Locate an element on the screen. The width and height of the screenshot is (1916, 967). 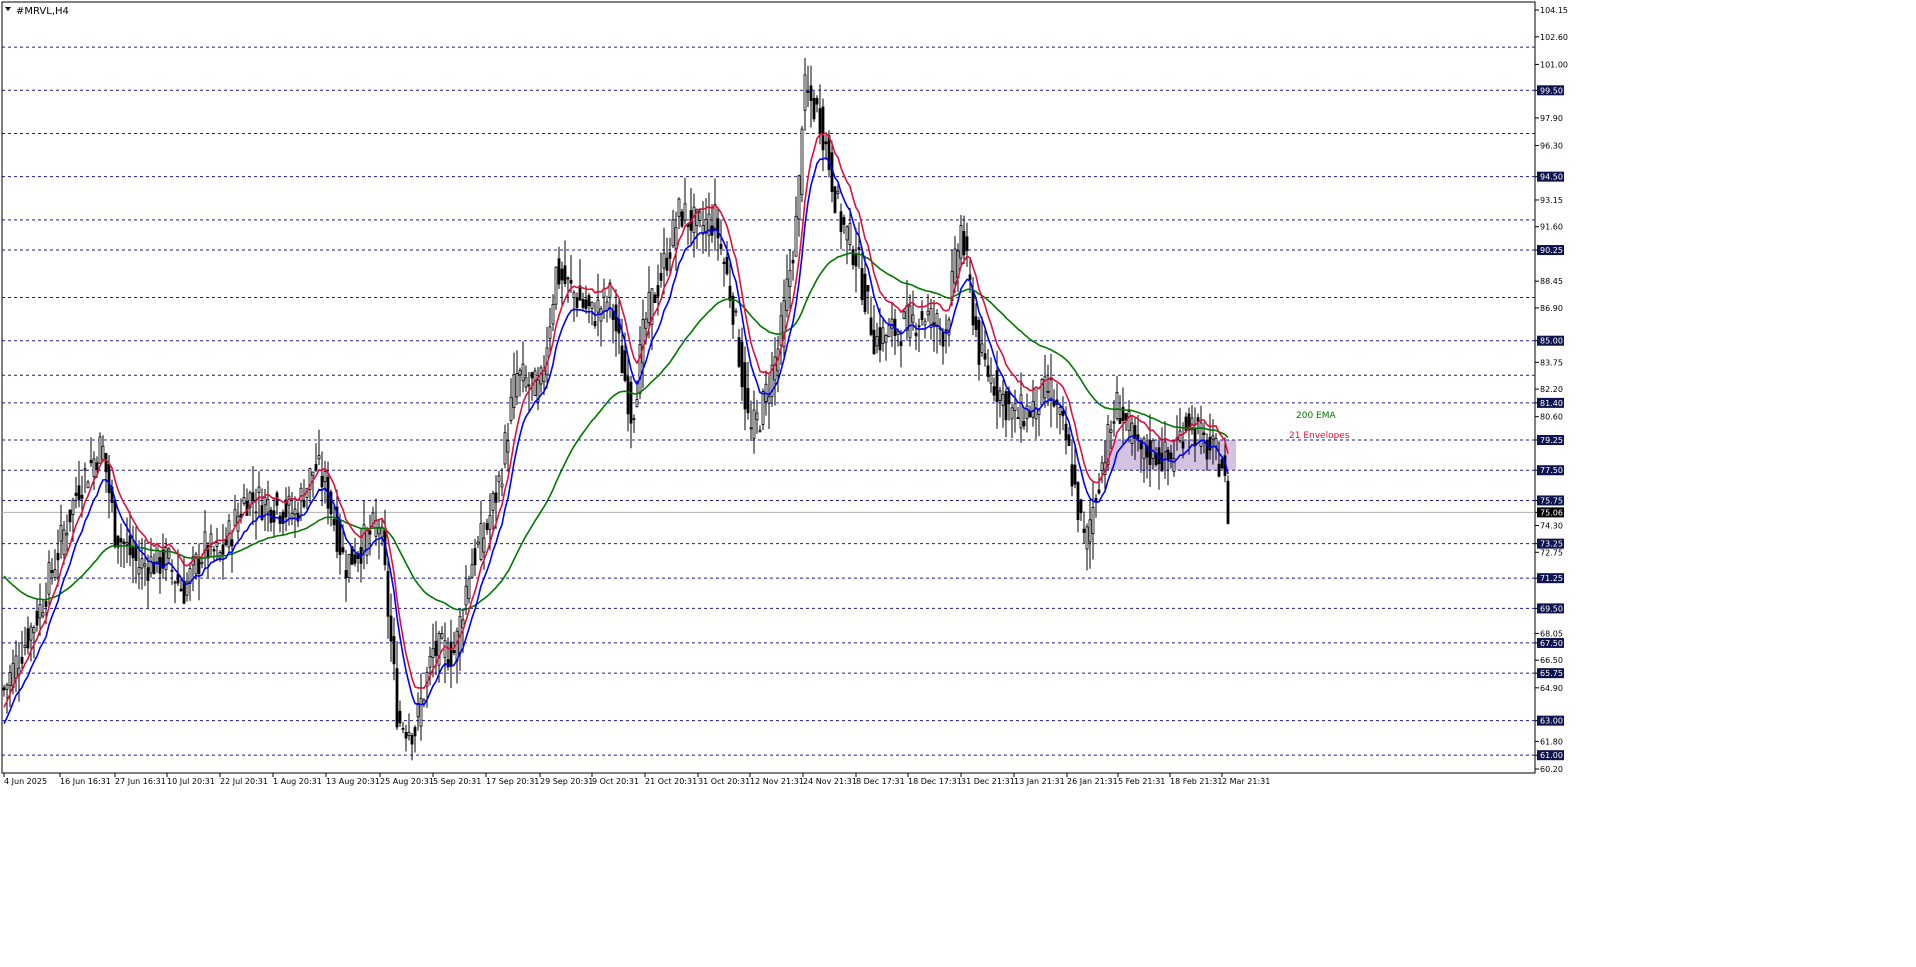
y-tick-label: 97.90 is located at coordinates (1551, 118).